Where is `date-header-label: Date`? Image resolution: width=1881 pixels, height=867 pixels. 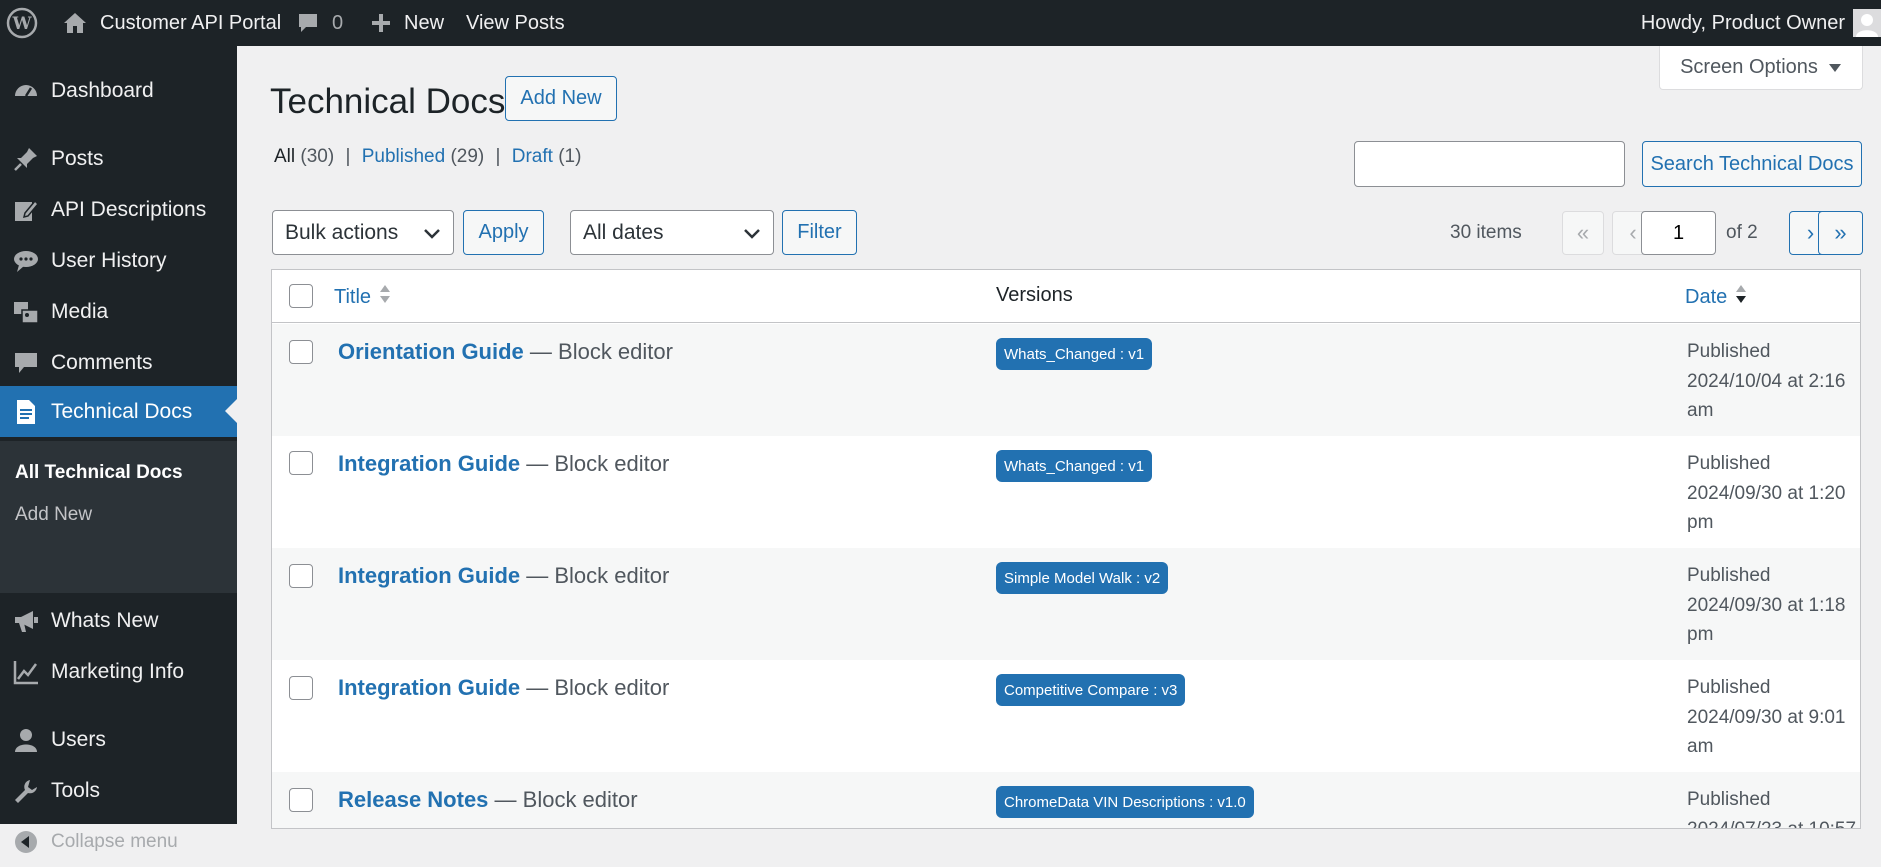 date-header-label: Date is located at coordinates (1706, 296).